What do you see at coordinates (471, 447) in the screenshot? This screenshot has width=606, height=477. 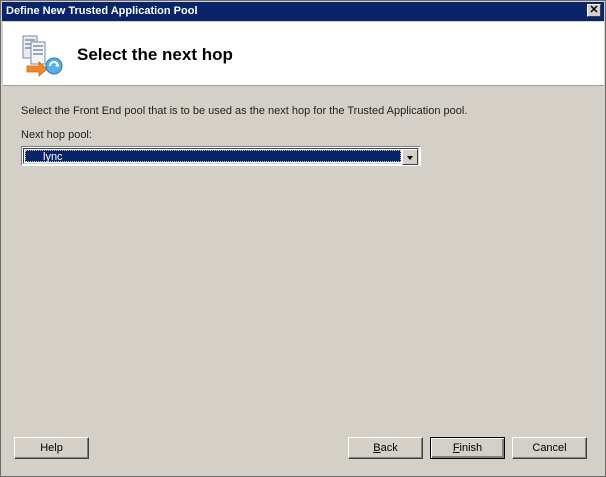 I see `finish-label: inish` at bounding box center [471, 447].